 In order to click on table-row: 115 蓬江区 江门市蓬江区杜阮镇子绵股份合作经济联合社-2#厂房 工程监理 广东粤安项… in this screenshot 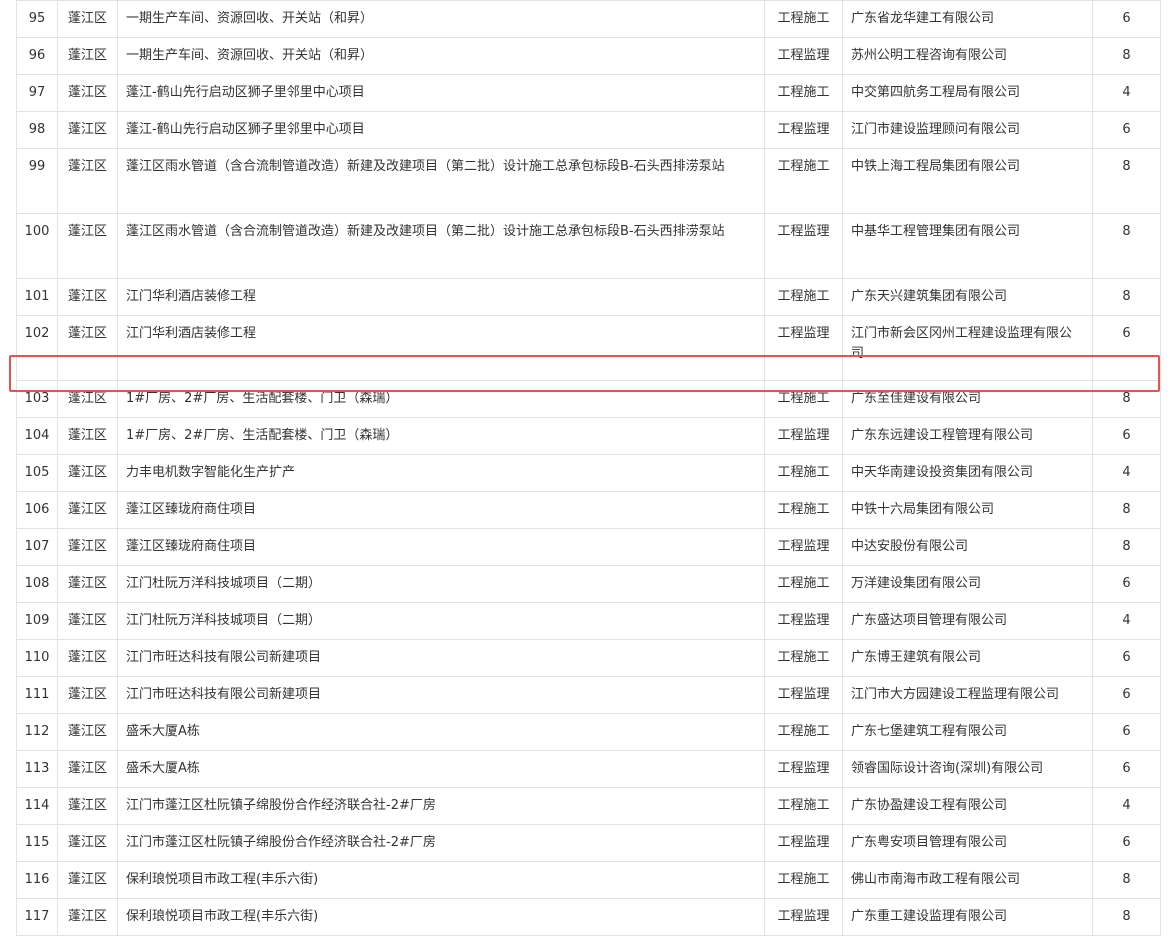, I will do `click(588, 843)`.